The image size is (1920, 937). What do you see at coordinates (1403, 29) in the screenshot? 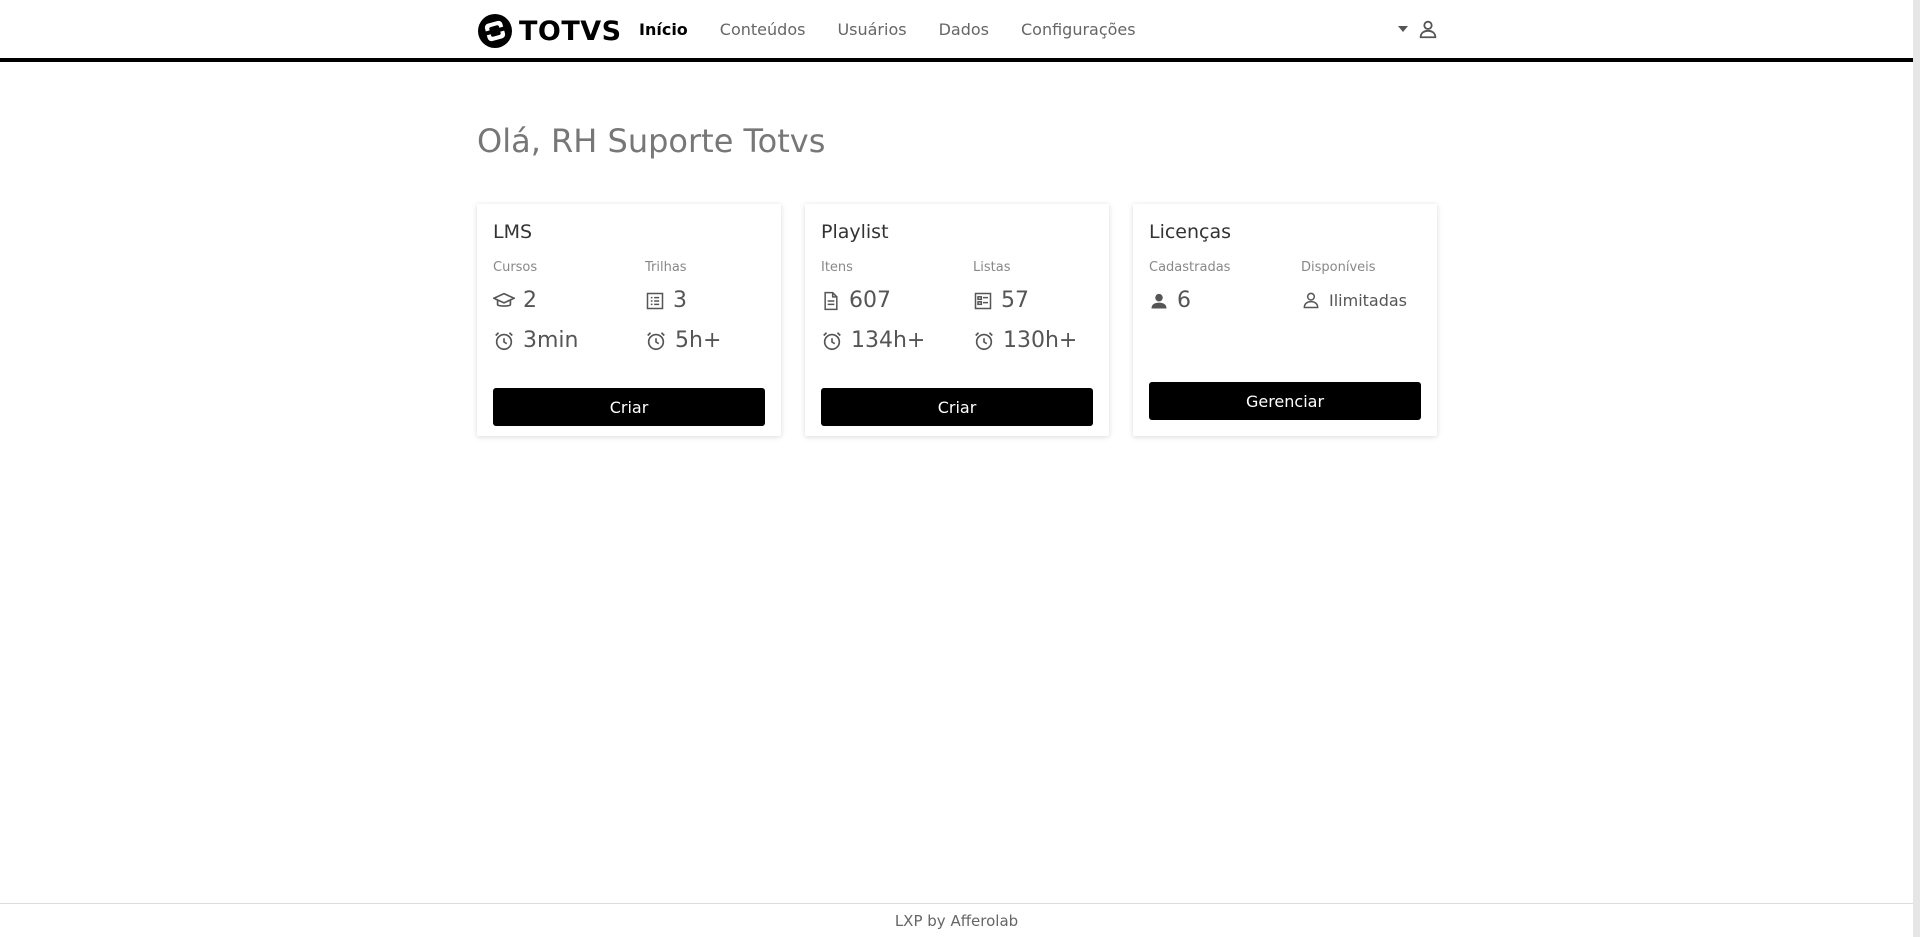
I see `caret-down-icon` at bounding box center [1403, 29].